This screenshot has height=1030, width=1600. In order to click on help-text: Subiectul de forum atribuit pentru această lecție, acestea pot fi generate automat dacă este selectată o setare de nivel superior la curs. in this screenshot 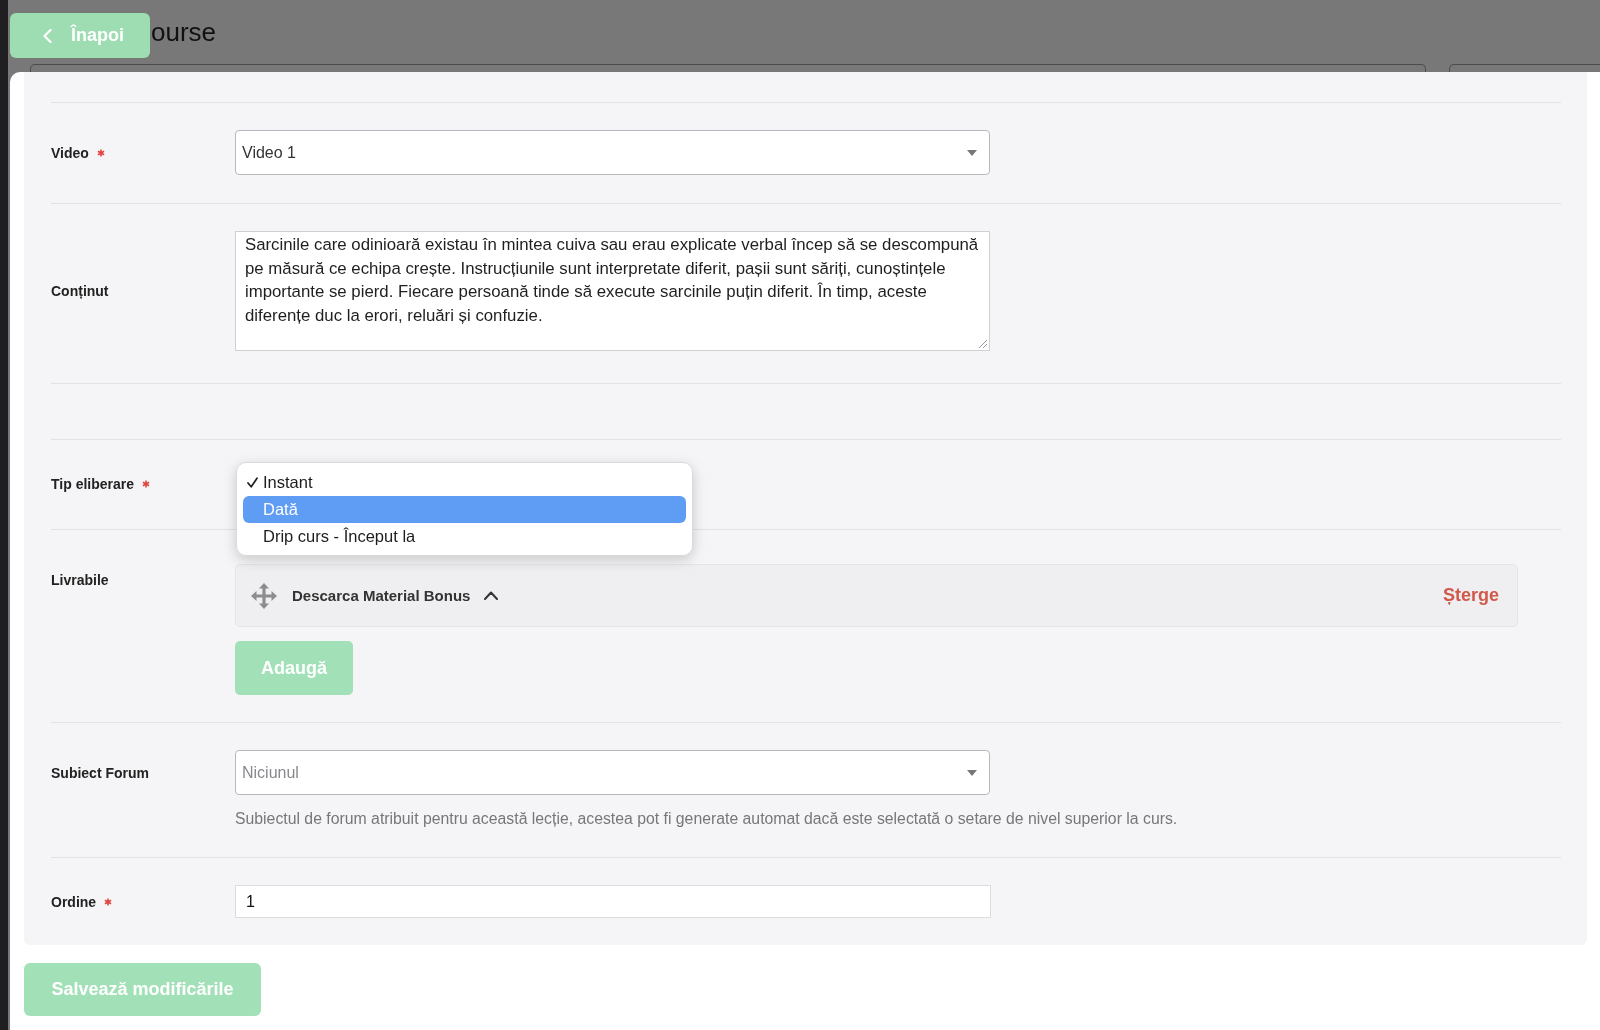, I will do `click(706, 819)`.